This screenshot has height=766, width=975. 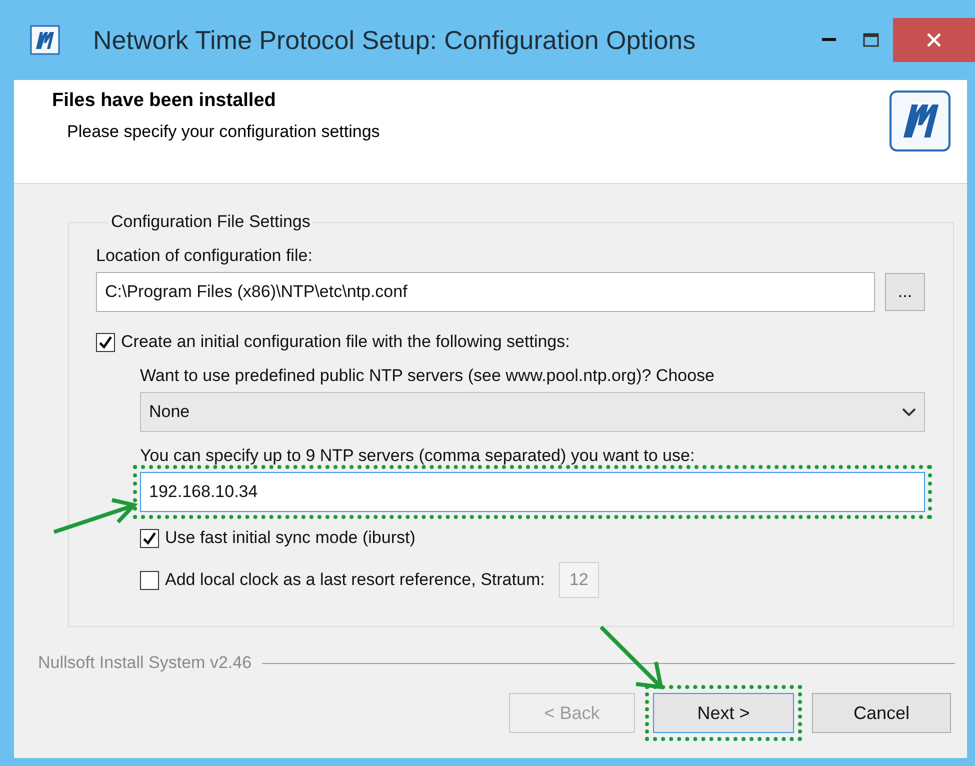 I want to click on field-label: You can specify up to 9 NTP servers (comma separated) you want to use:, so click(x=418, y=456).